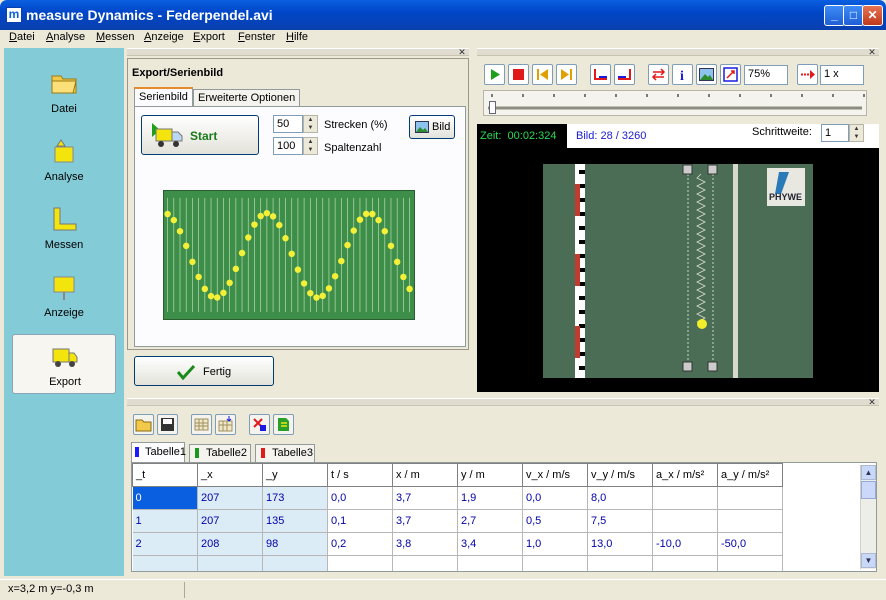  What do you see at coordinates (620, 521) in the screenshot?
I see `table-cell: 7,5` at bounding box center [620, 521].